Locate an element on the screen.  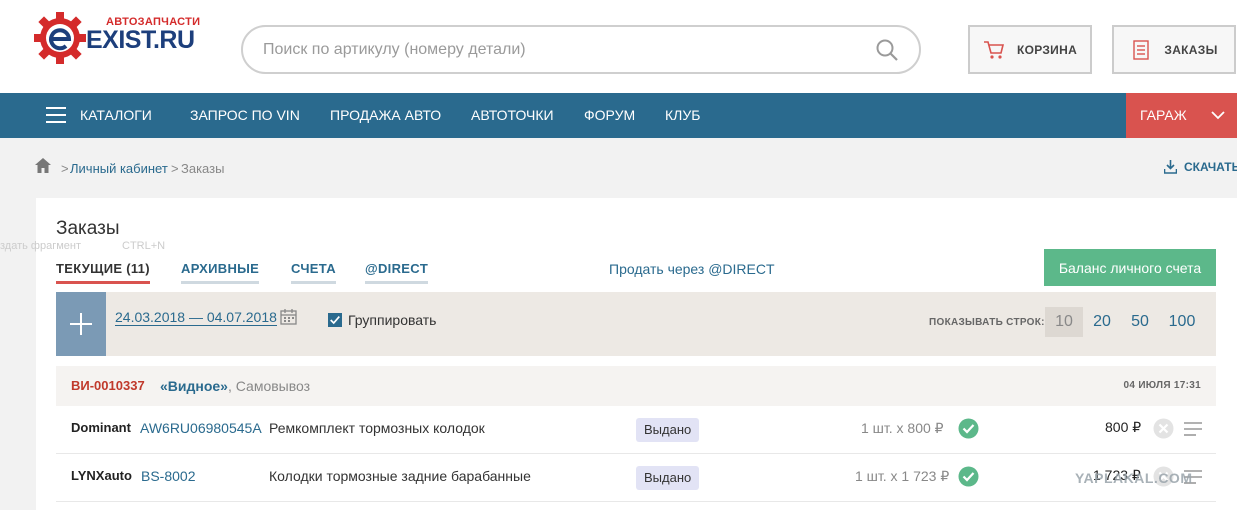
nav-club: КЛУБ is located at coordinates (682, 115).